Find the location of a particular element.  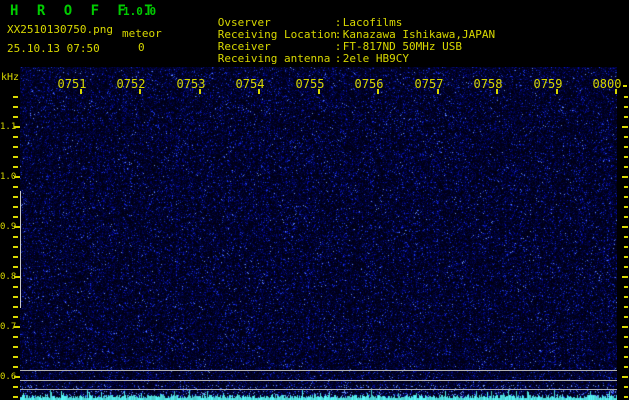

antenna-value: 2ele HB9CY is located at coordinates (375, 58).